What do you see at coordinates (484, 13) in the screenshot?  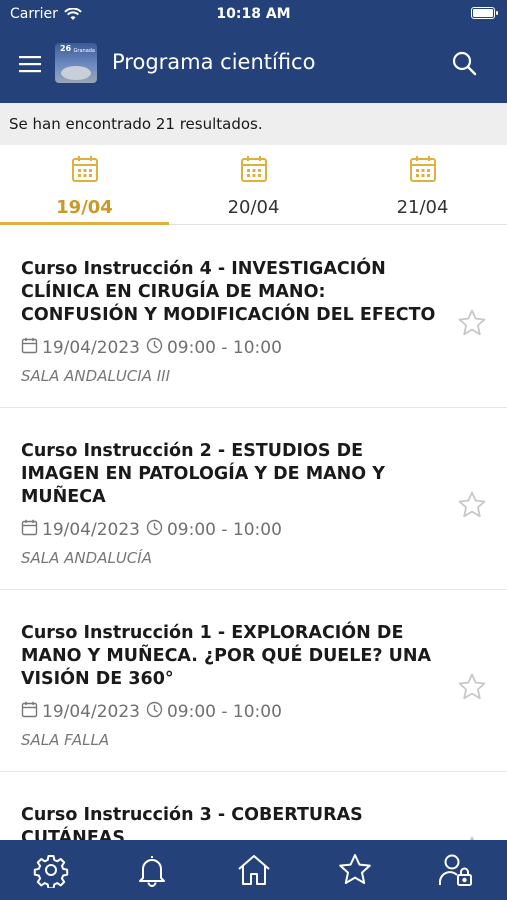 I see `battery-icon` at bounding box center [484, 13].